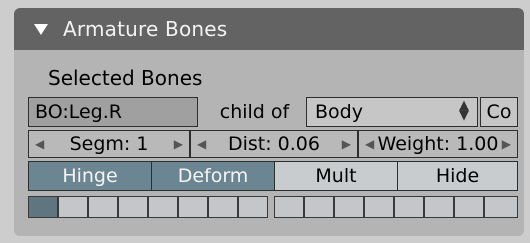  I want to click on weight-label: Weight: 1.00, so click(438, 144).